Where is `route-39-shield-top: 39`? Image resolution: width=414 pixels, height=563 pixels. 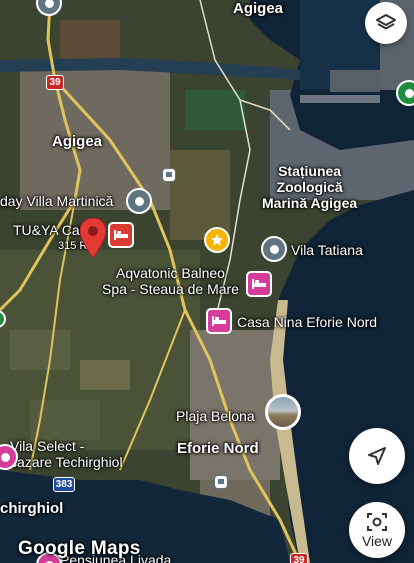
route-39-shield-top: 39 is located at coordinates (55, 82).